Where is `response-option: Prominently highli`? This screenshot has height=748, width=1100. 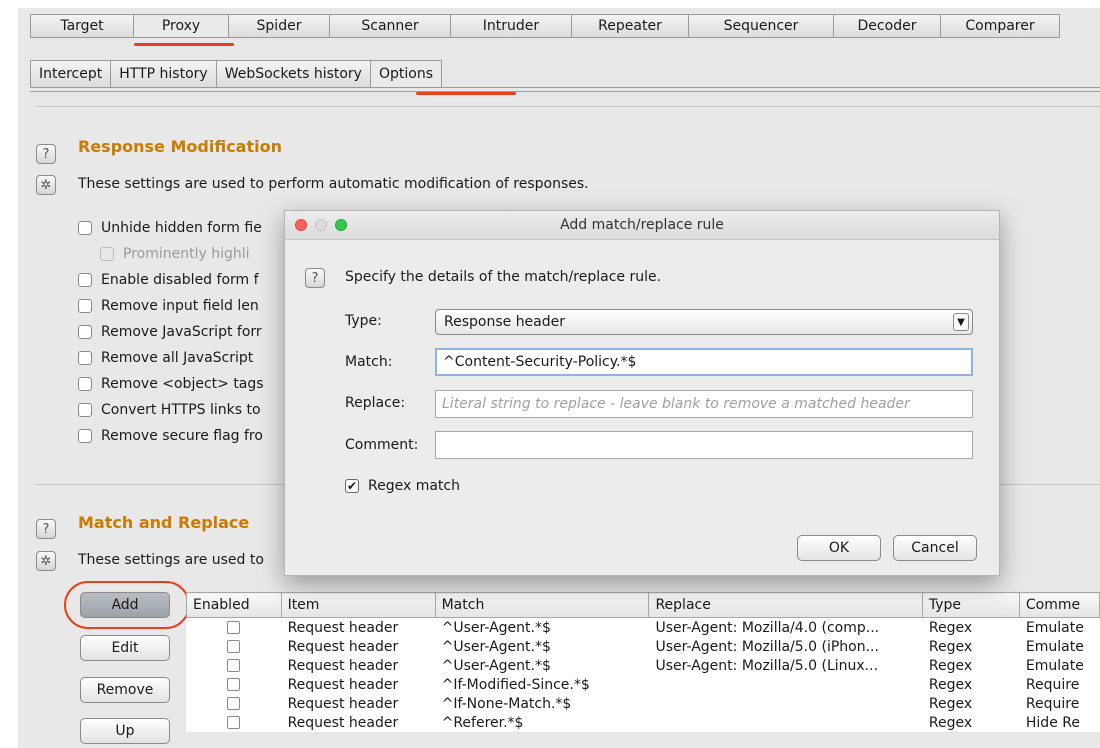
response-option: Prominently highli is located at coordinates (175, 254).